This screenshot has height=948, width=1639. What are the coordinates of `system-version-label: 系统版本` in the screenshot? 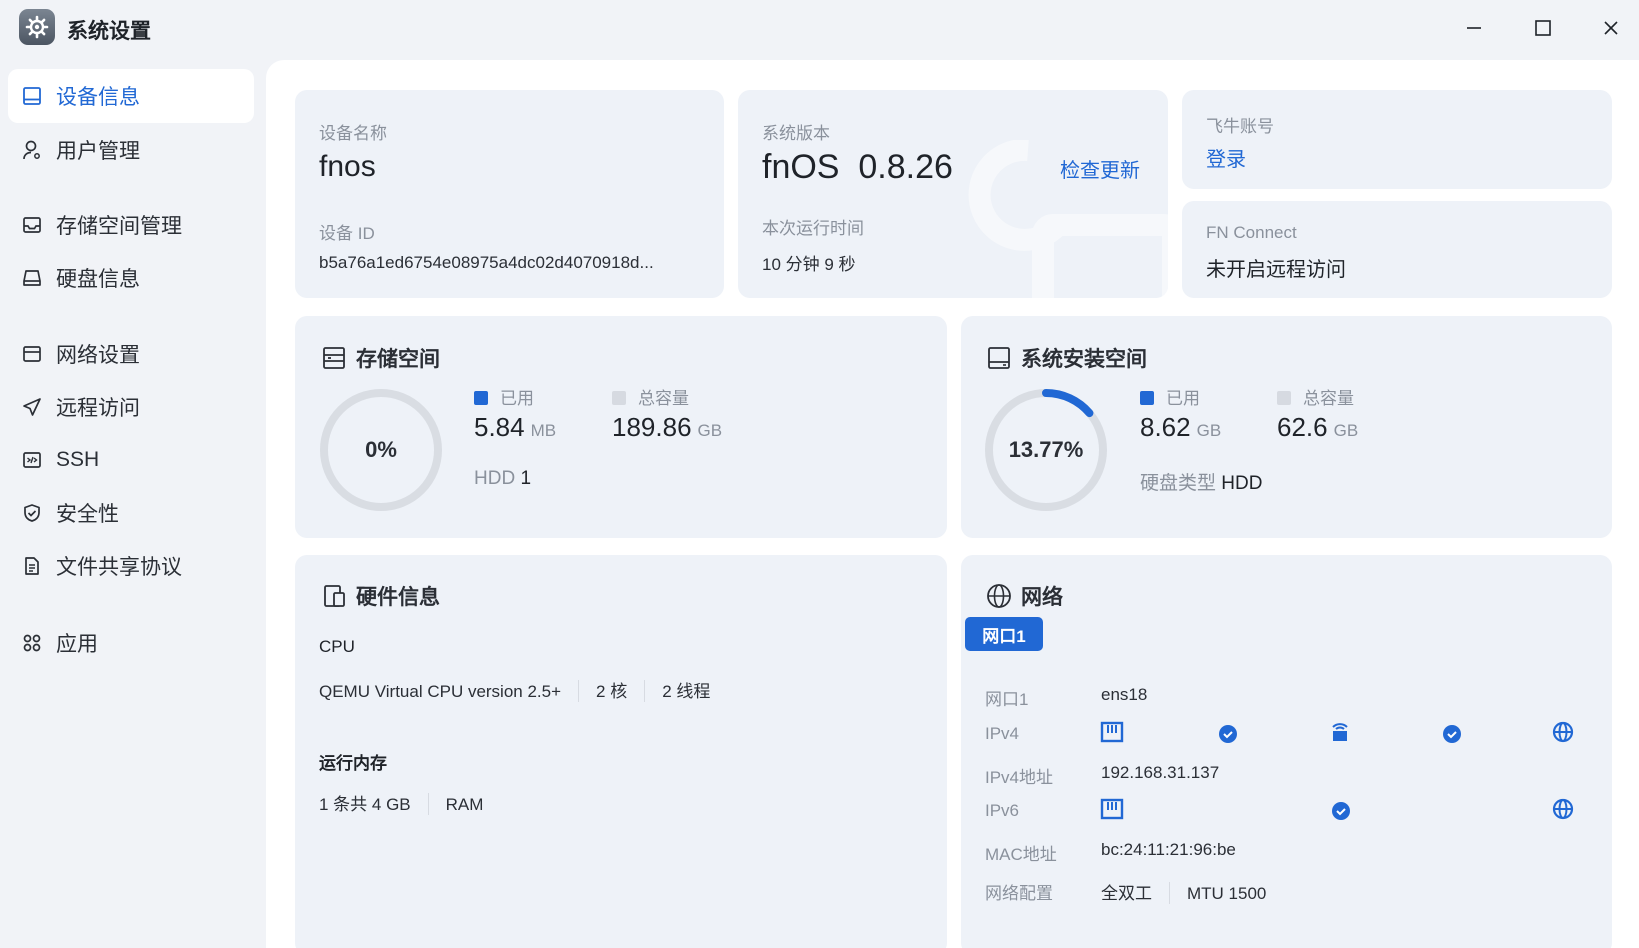 It's located at (796, 133).